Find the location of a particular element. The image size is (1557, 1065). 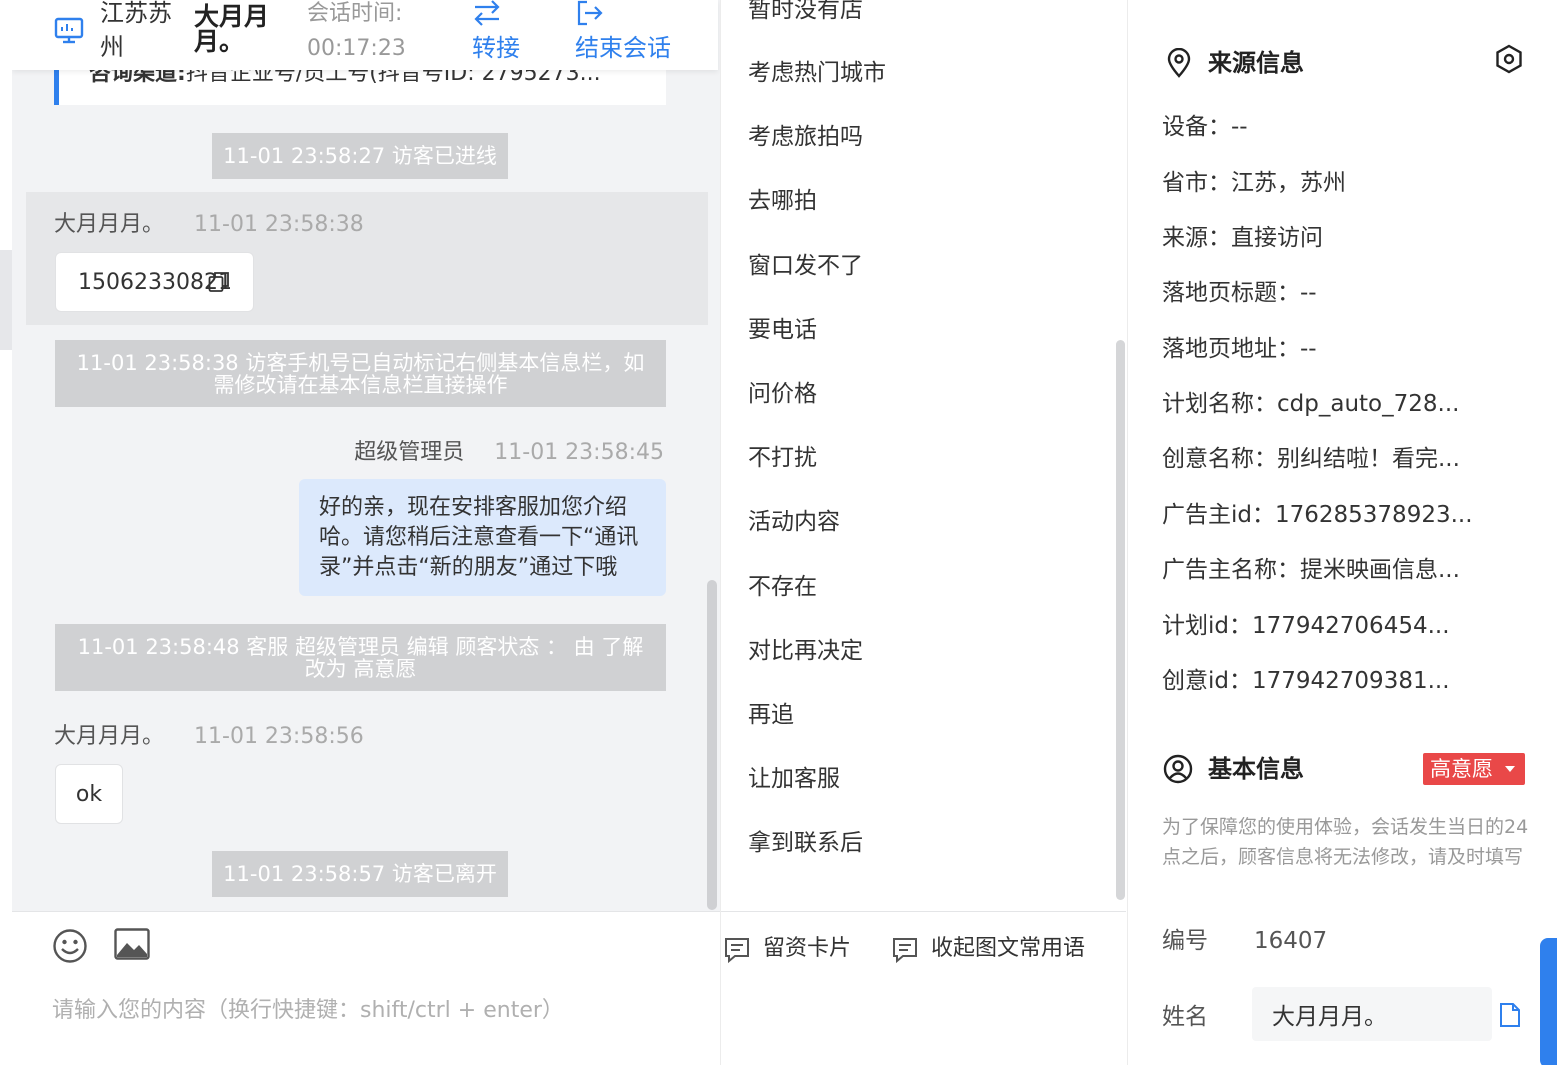

copy-icon is located at coordinates (219, 282).